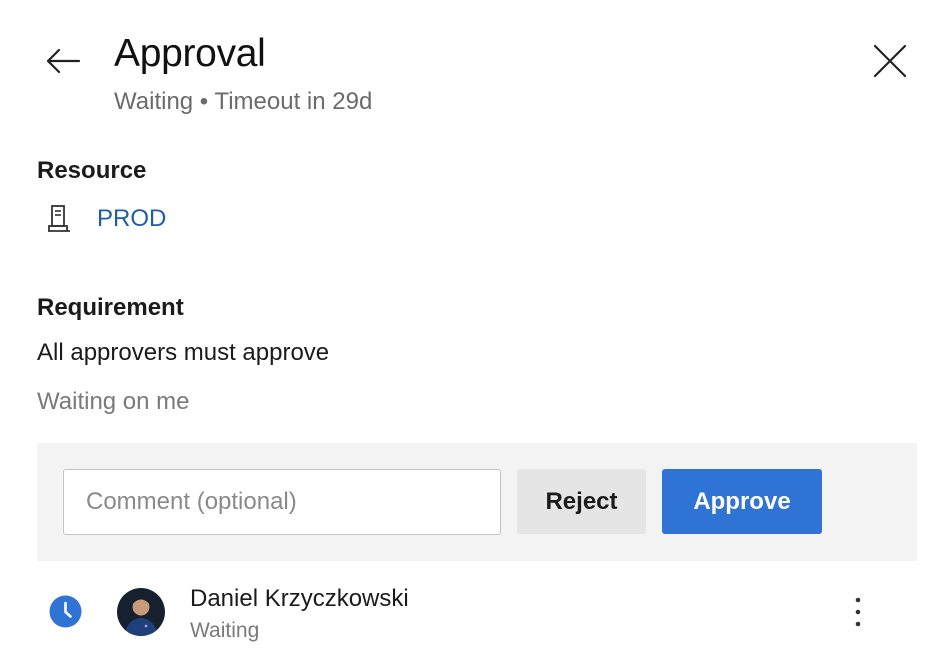 This screenshot has height=669, width=947. I want to click on arrow-left-icon, so click(63, 61).